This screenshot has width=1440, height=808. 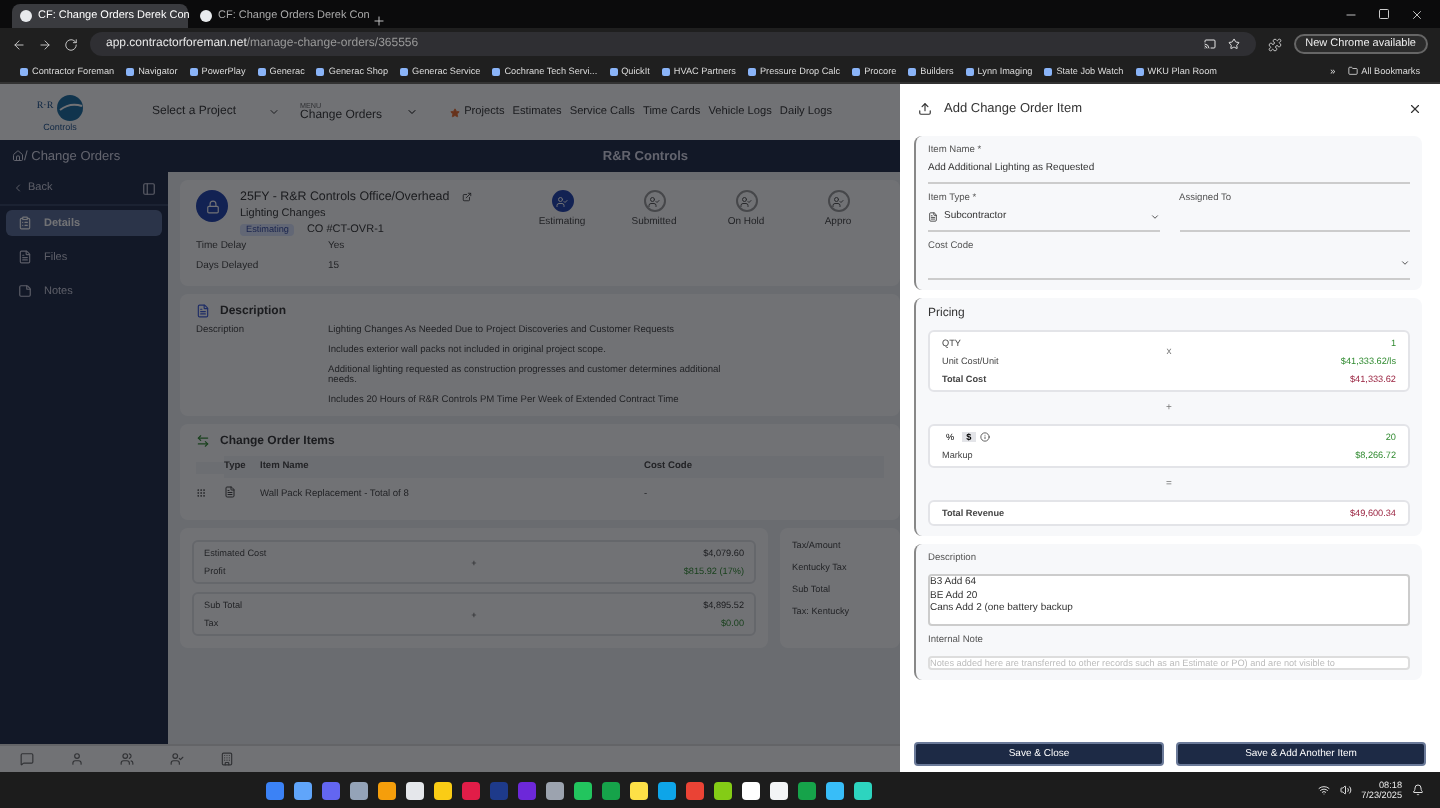 What do you see at coordinates (379, 21) in the screenshot?
I see `new-tab-icon` at bounding box center [379, 21].